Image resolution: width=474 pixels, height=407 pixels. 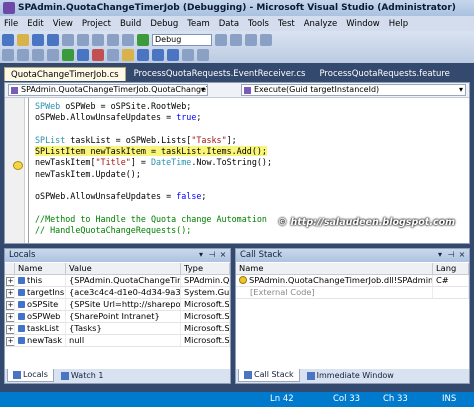 What do you see at coordinates (35, 24) in the screenshot?
I see `menu-edit: Edit` at bounding box center [35, 24].